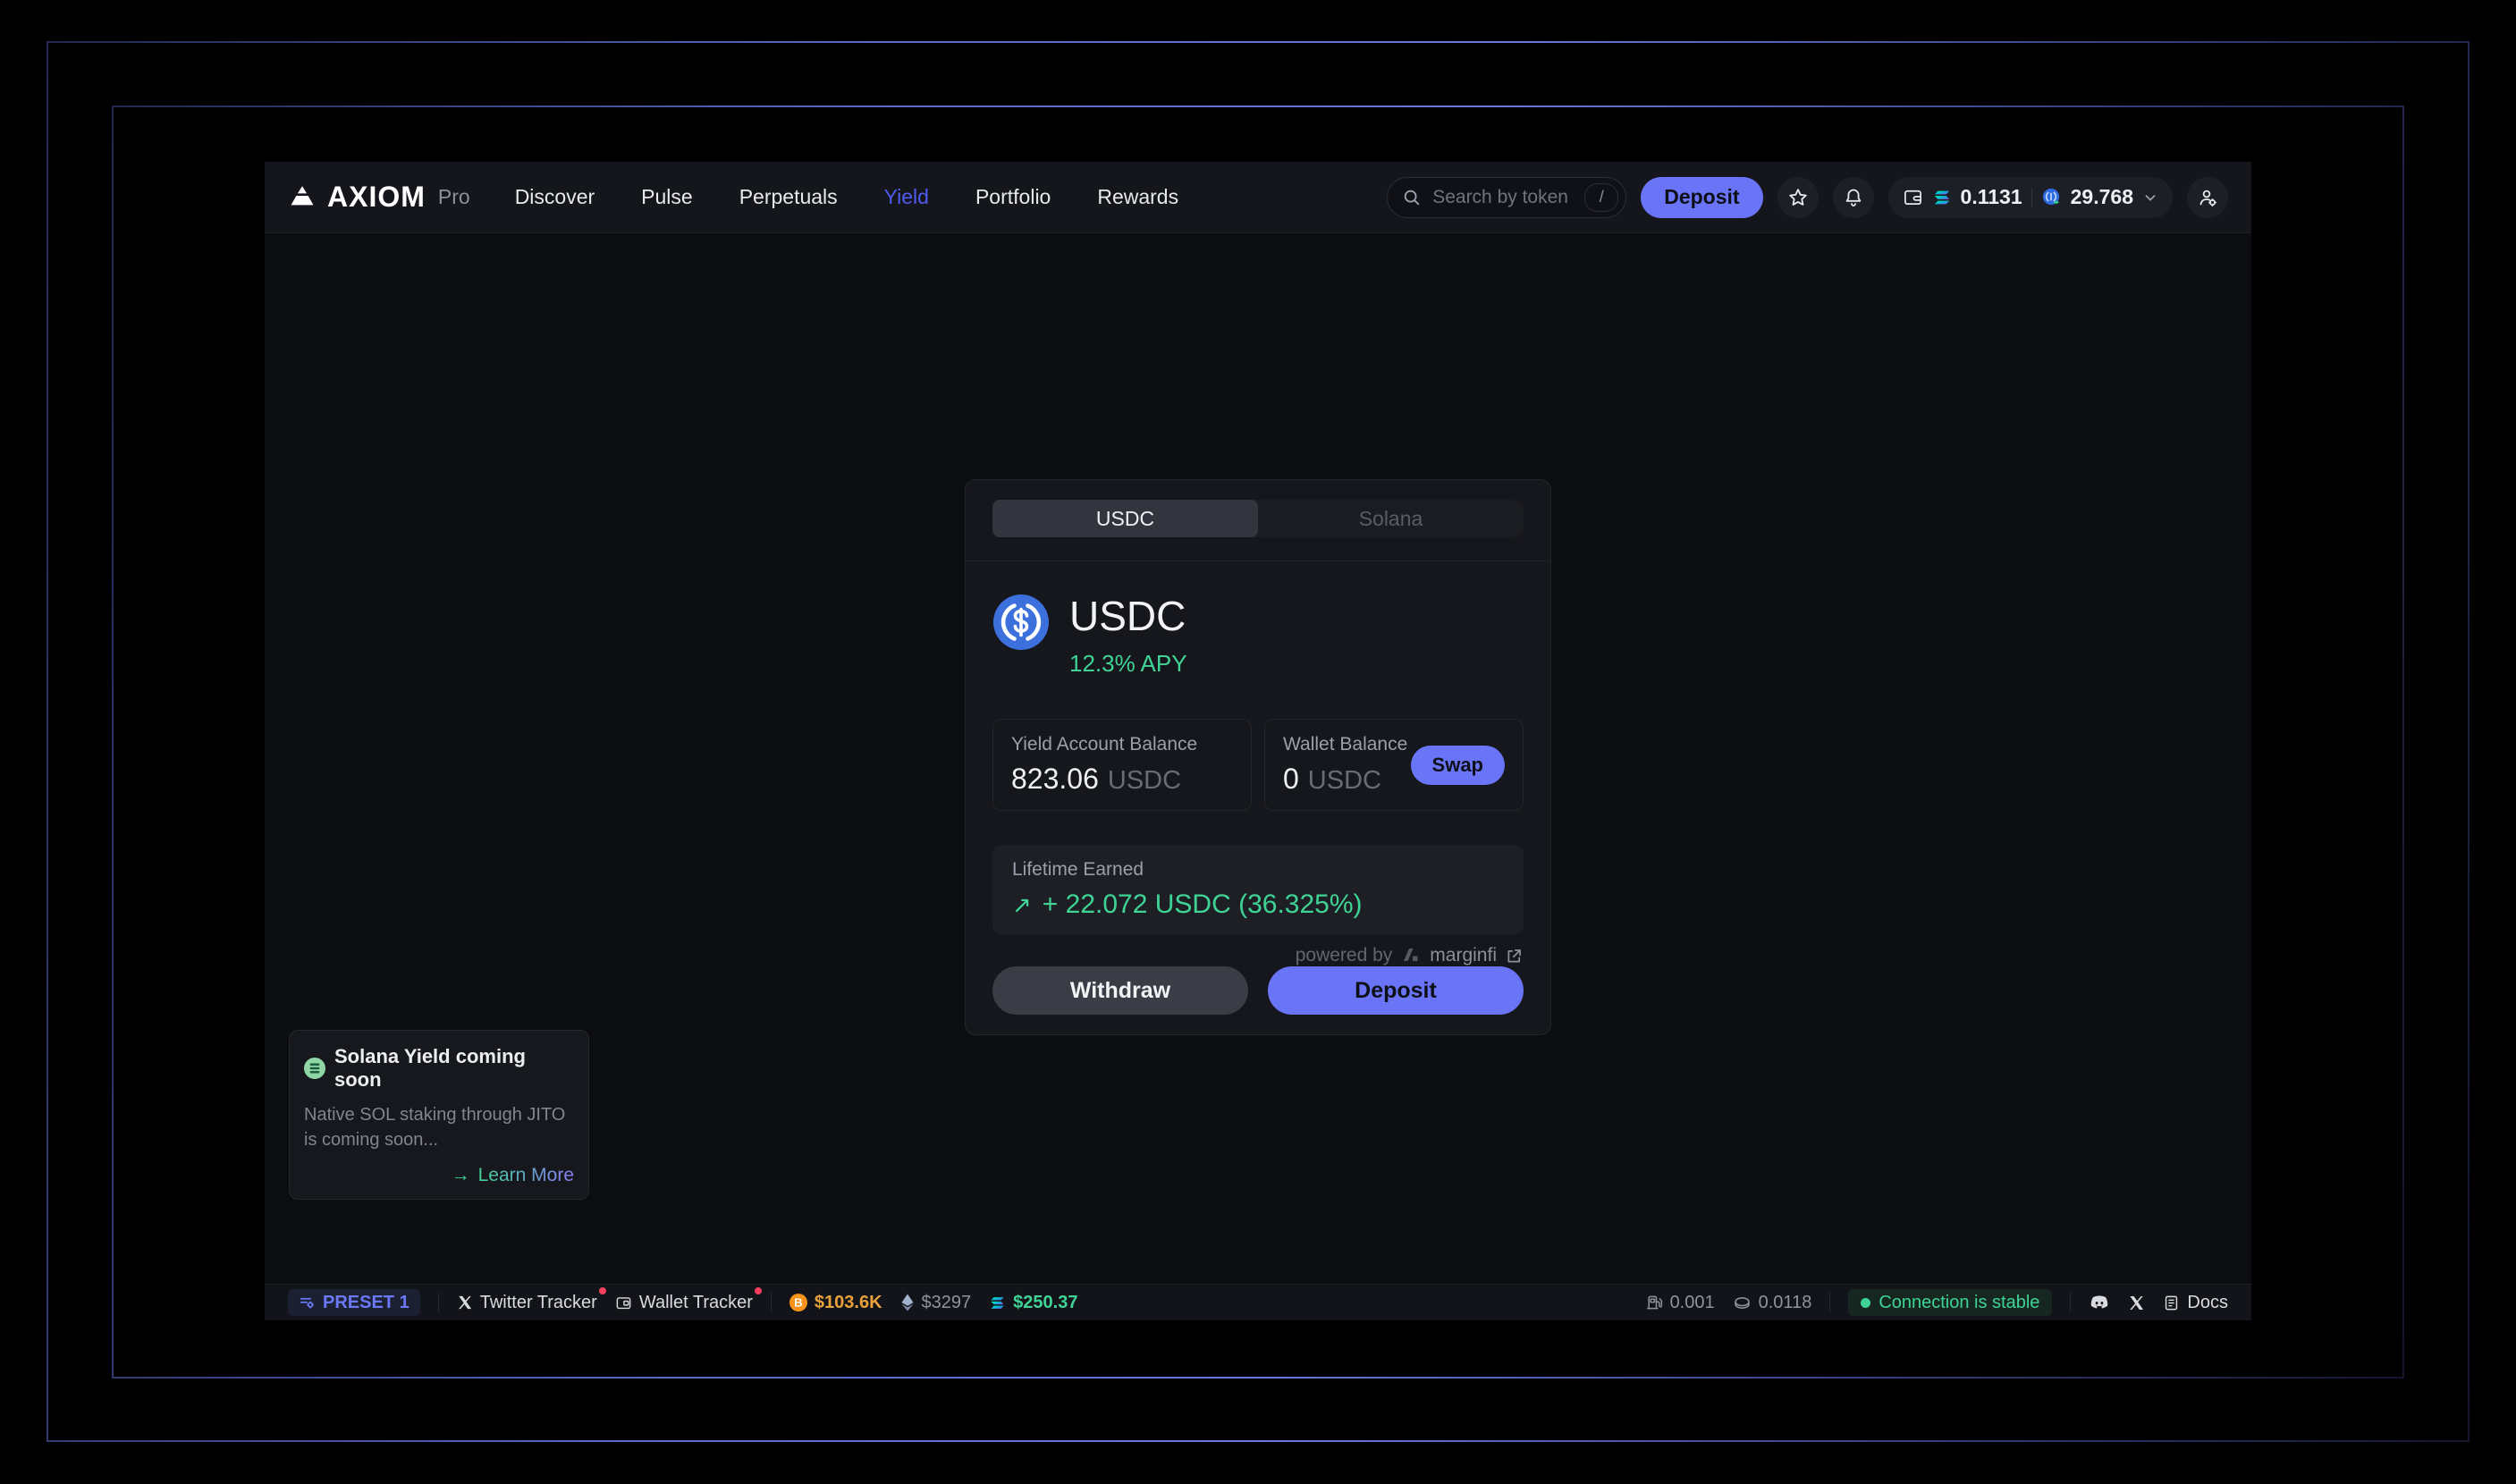  I want to click on swap-button: Swap, so click(1457, 765).